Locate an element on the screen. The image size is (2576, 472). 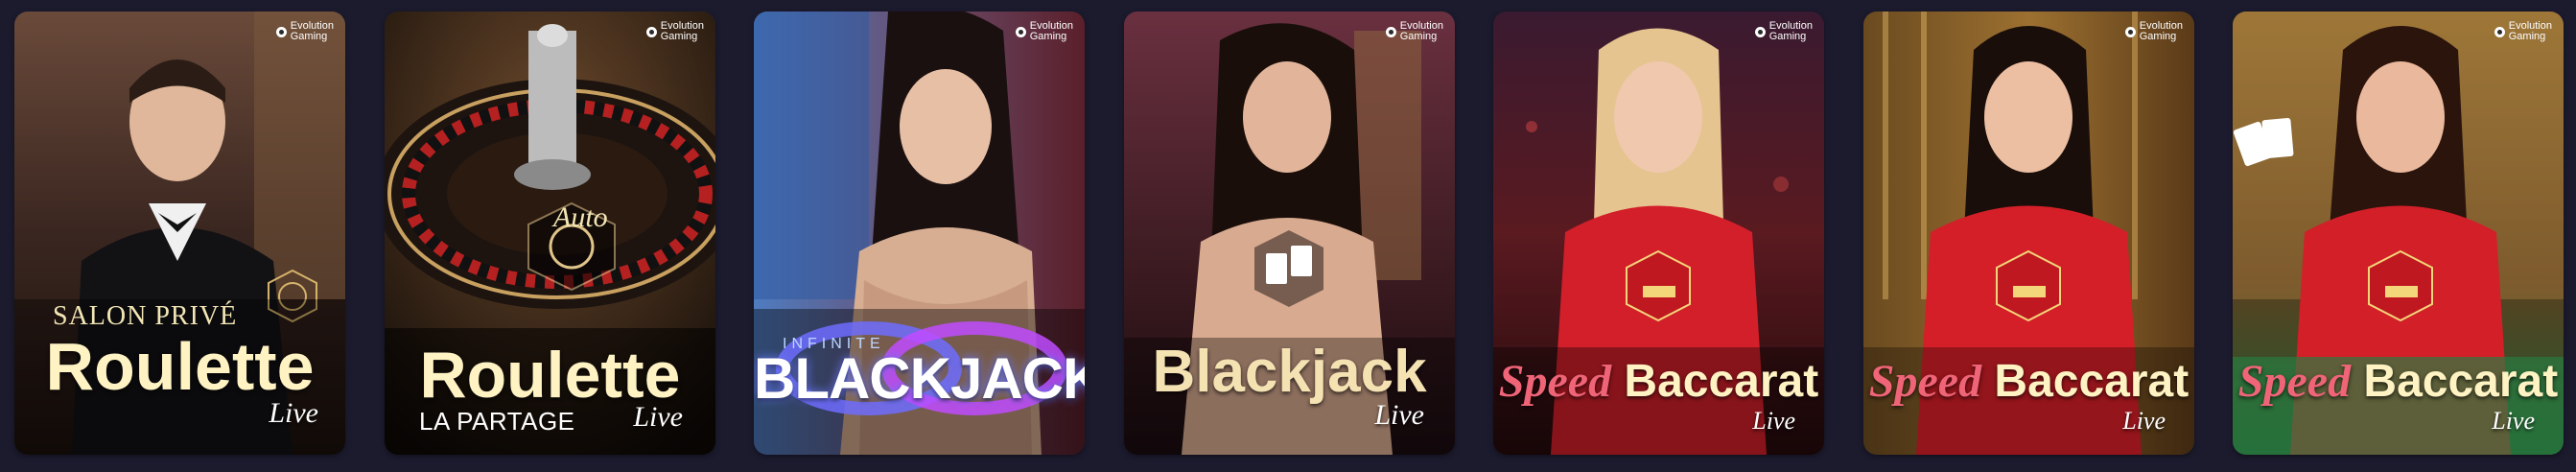
game-tile-infinite-blackjack: Evolution Gaming INFINITE BLACKJACK is located at coordinates (919, 234).